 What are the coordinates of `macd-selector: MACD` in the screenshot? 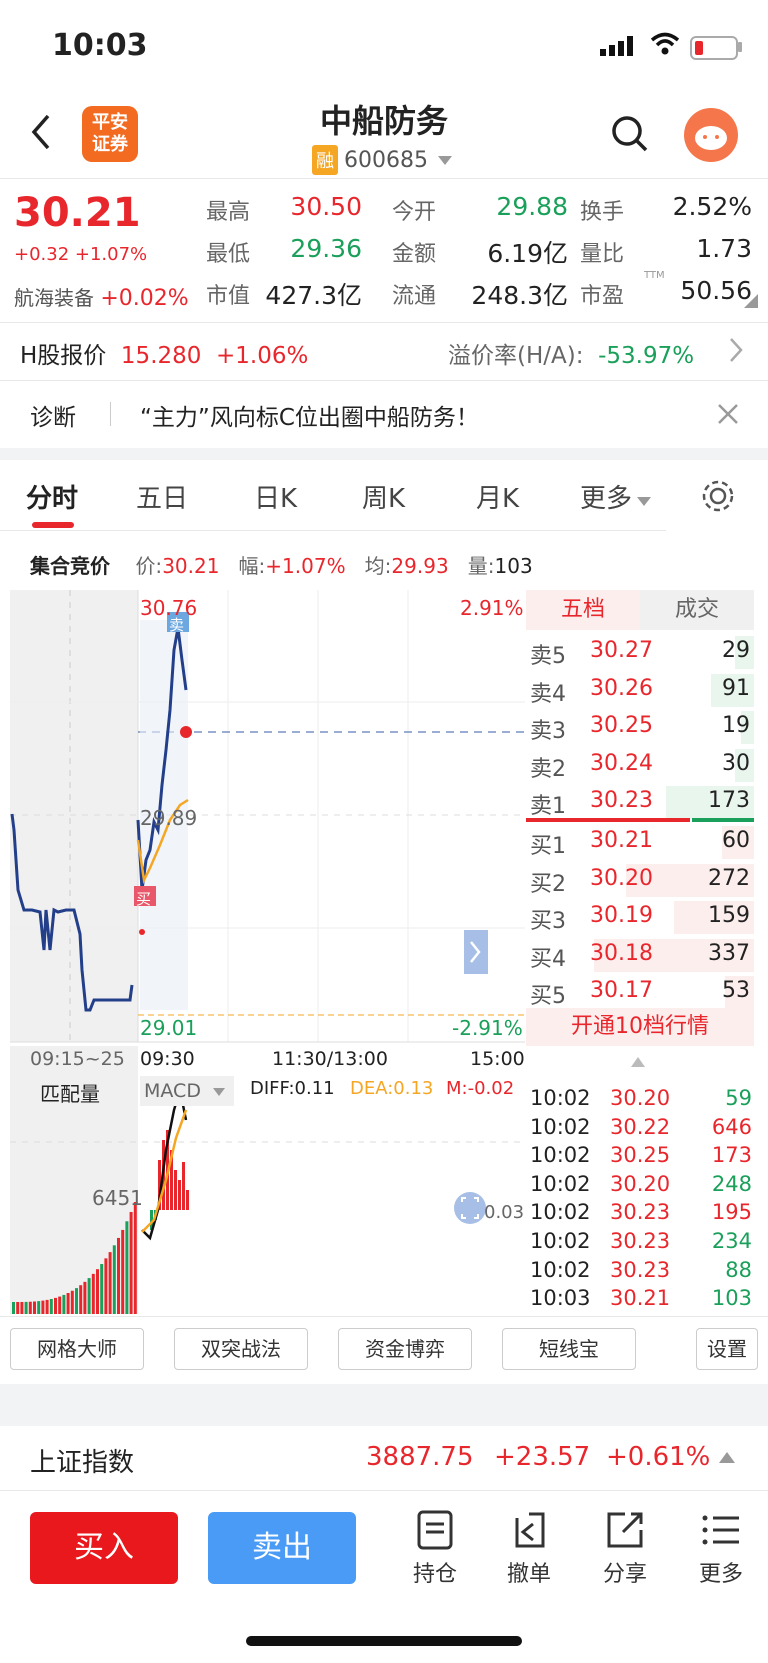 It's located at (187, 1091).